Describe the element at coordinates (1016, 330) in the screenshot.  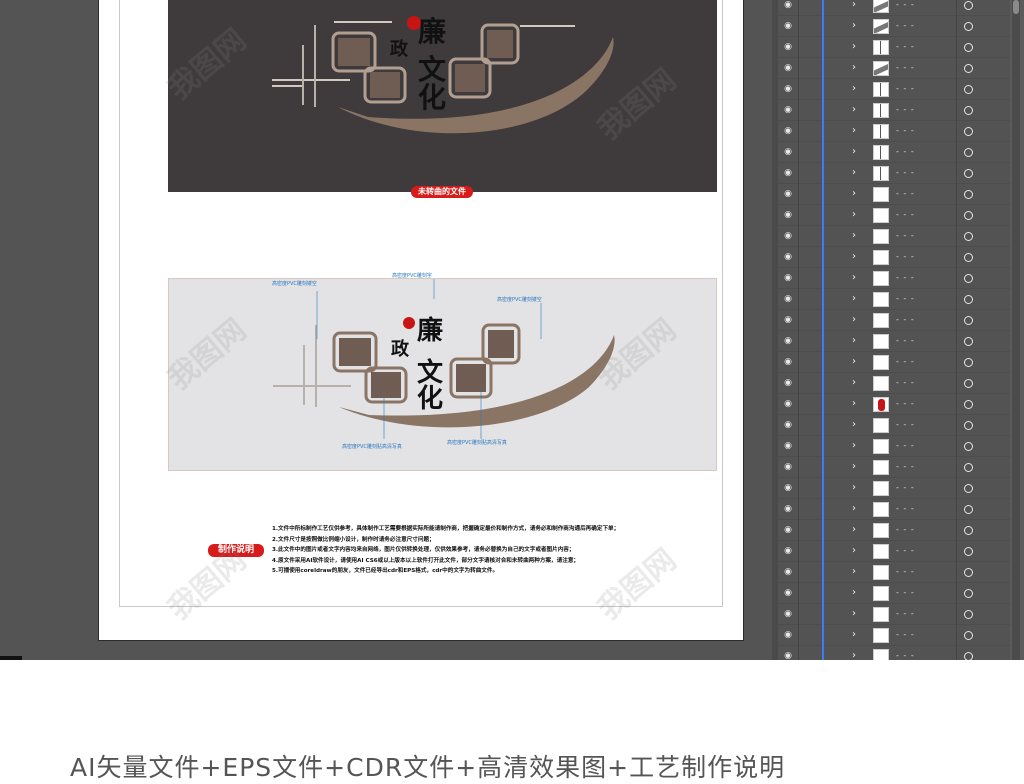
I see `layers-scrollbar` at that location.